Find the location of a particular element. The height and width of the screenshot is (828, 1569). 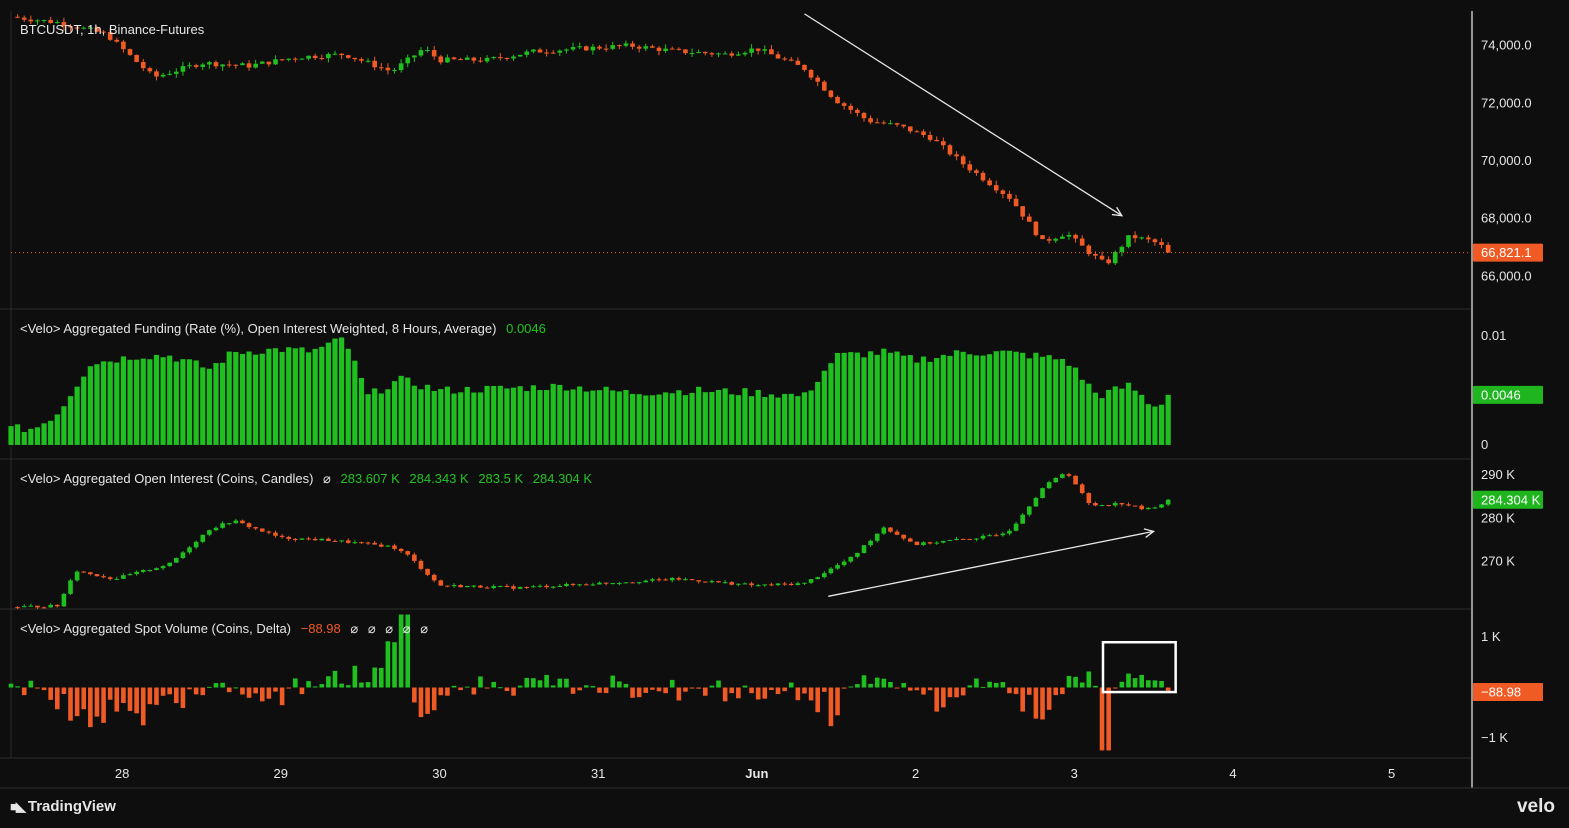

axis-tick-label: 290 K is located at coordinates (1498, 474).